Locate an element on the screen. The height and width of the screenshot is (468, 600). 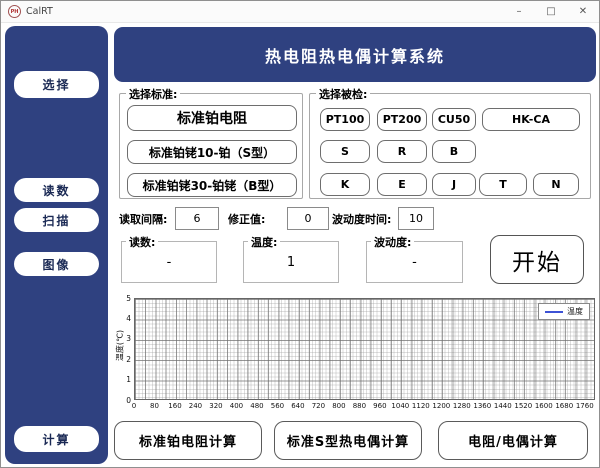
fluctuation-time-input is located at coordinates (416, 218).